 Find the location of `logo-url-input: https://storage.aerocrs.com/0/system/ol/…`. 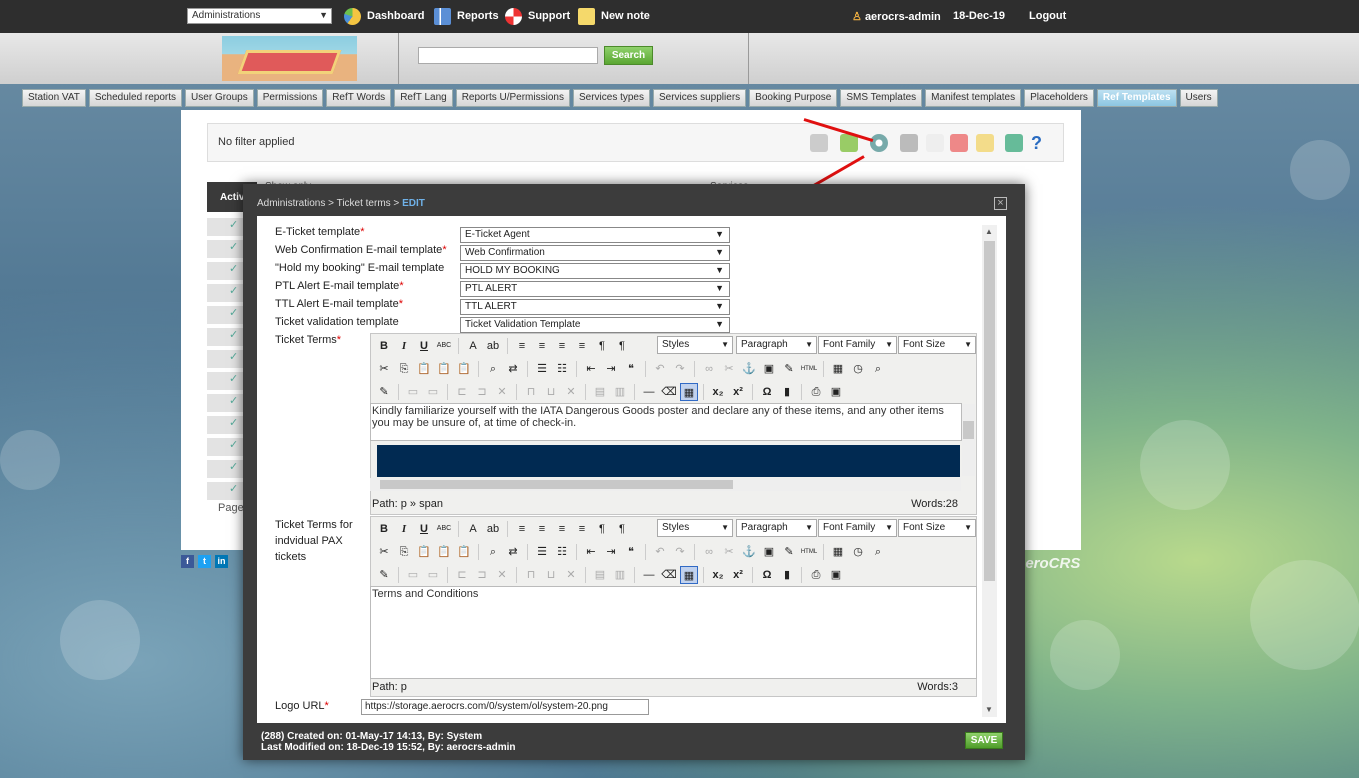

logo-url-input: https://storage.aerocrs.com/0/system/ol/… is located at coordinates (505, 707).